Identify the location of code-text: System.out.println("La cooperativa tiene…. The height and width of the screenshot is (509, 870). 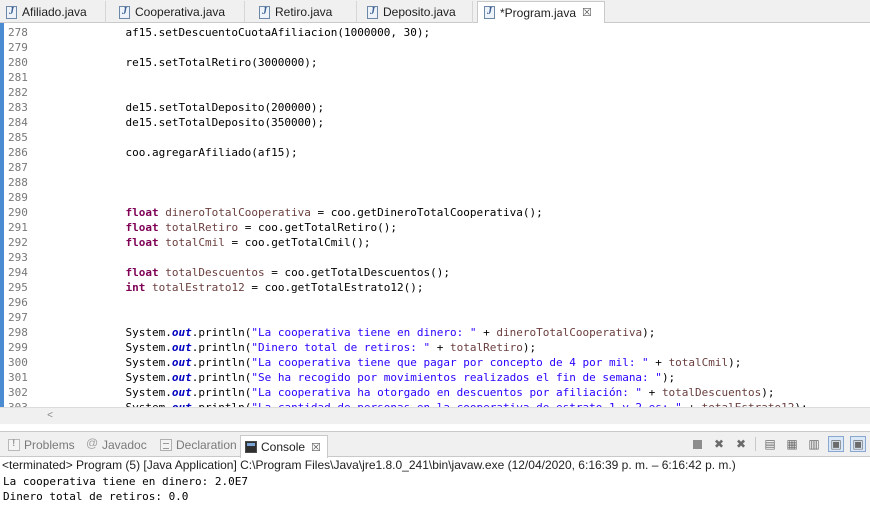
(350, 332).